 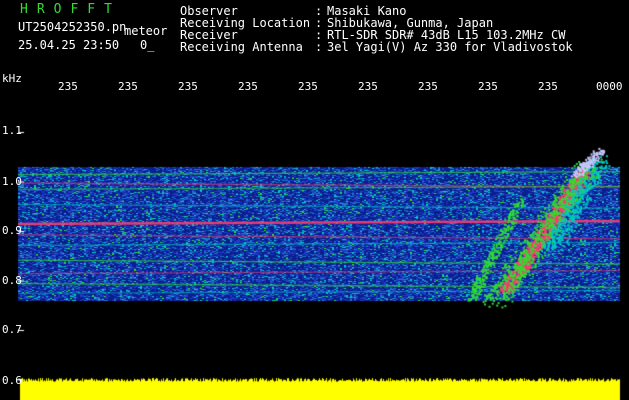 What do you see at coordinates (12, 78) in the screenshot?
I see `y-axis-unit: kHz` at bounding box center [12, 78].